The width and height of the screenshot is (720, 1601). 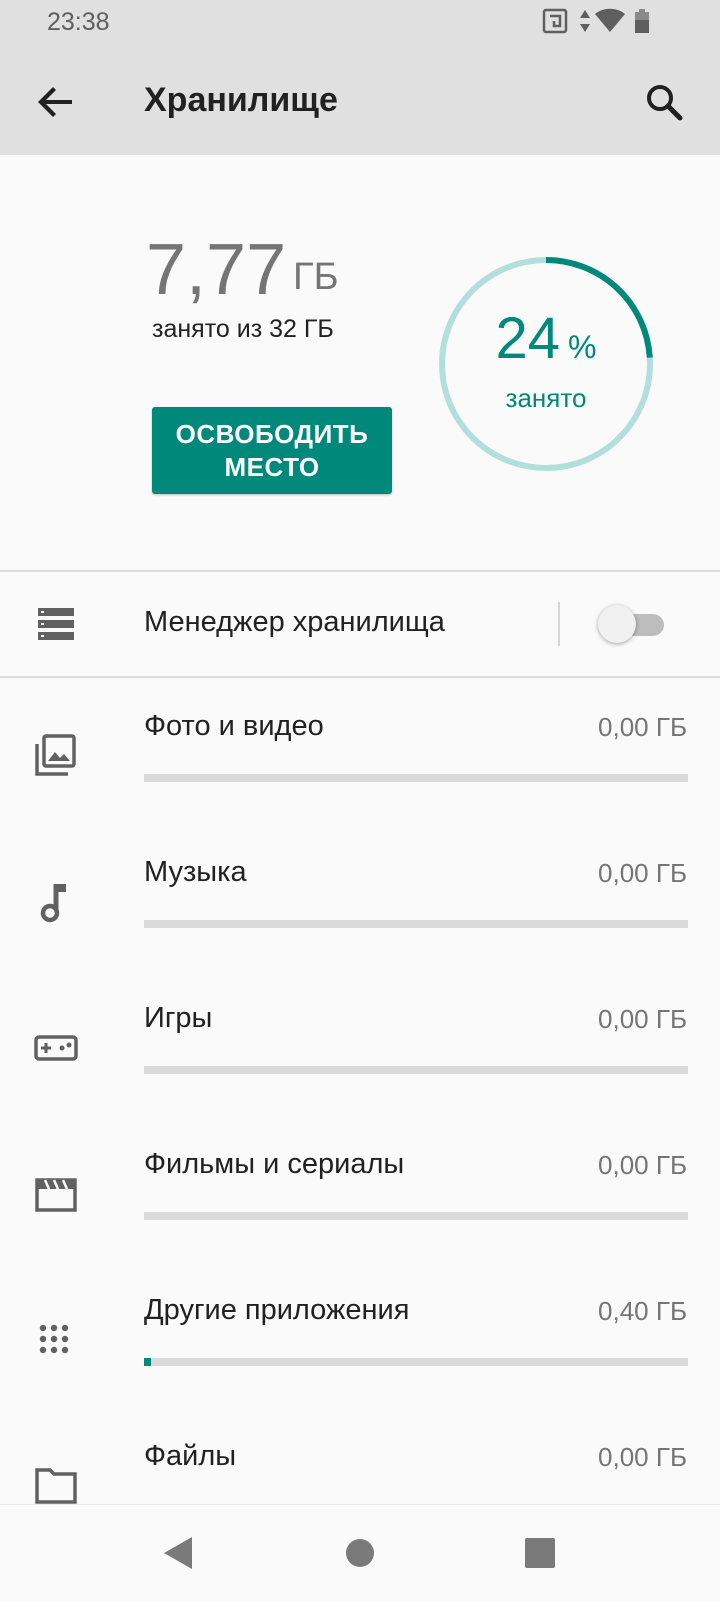 I want to click on category-other-apps: Другие приложения 0,40 ГБ, so click(x=360, y=1339).